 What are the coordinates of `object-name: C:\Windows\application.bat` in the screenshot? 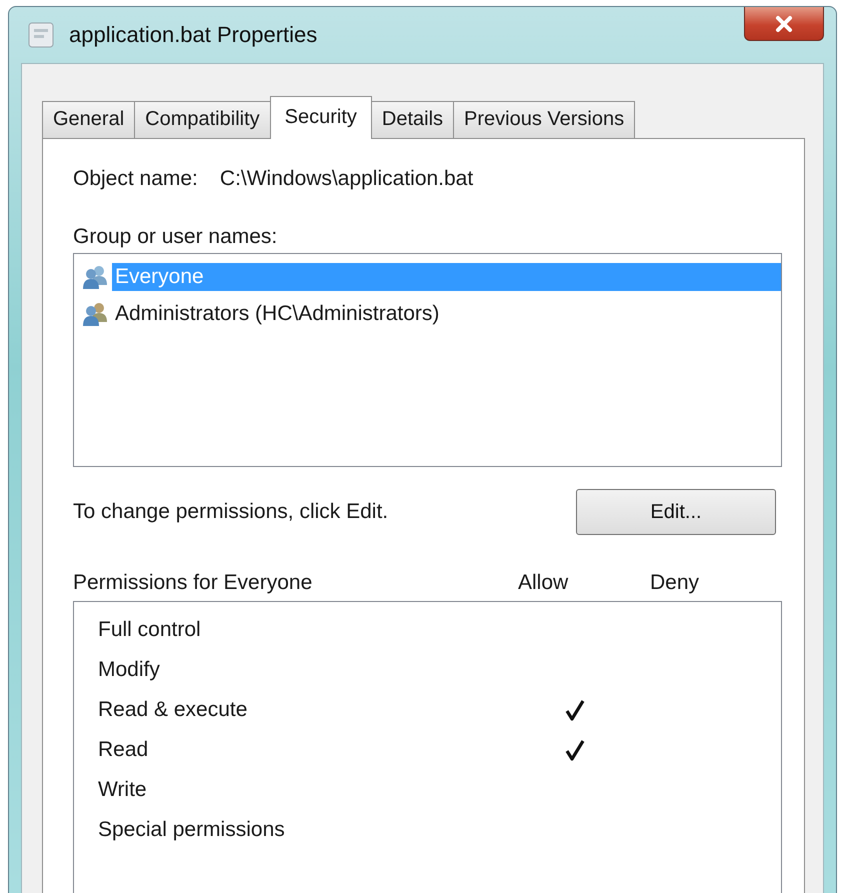 It's located at (347, 179).